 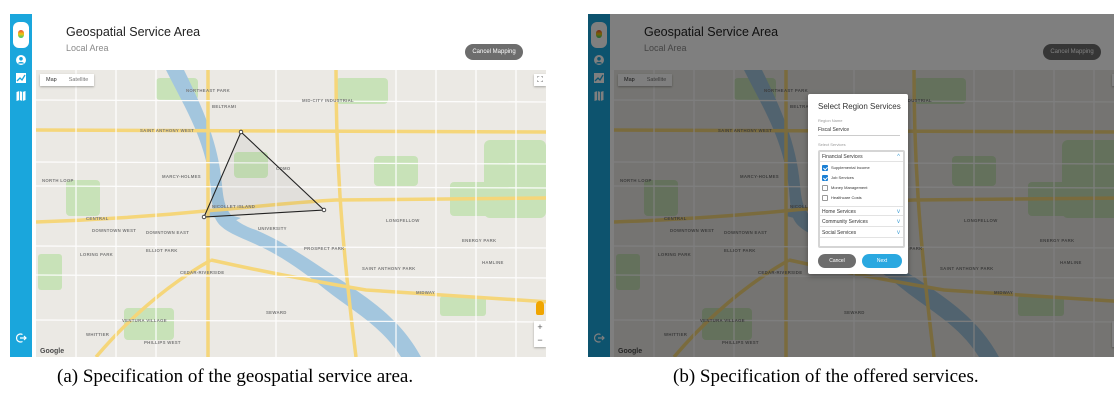 I want to click on cancel-mapping-button: Cancel Mapping, so click(x=494, y=52).